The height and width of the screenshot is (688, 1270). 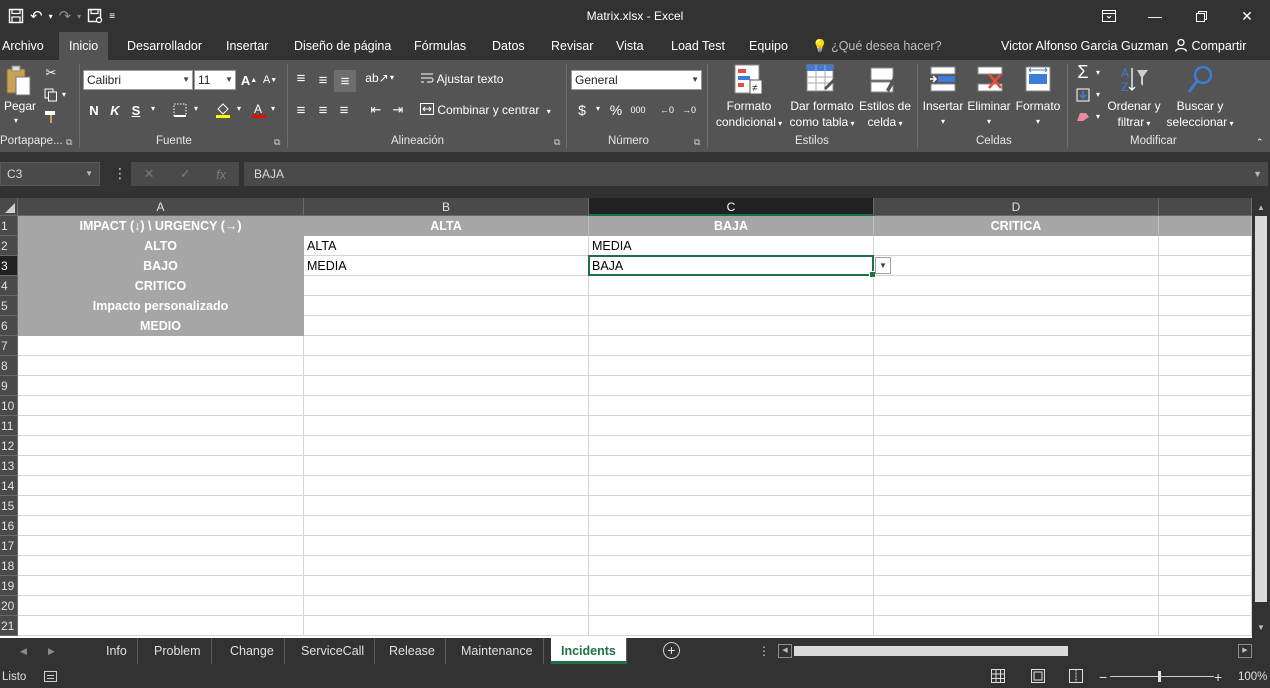 What do you see at coordinates (1205, 286) in the screenshot?
I see `cell-e4` at bounding box center [1205, 286].